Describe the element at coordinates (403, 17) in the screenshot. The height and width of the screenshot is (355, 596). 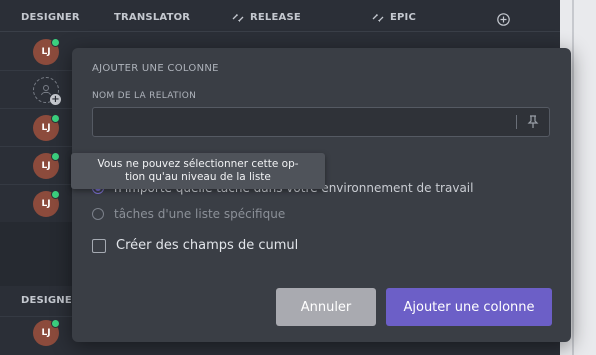
I see `column-header-label: EPIC` at that location.